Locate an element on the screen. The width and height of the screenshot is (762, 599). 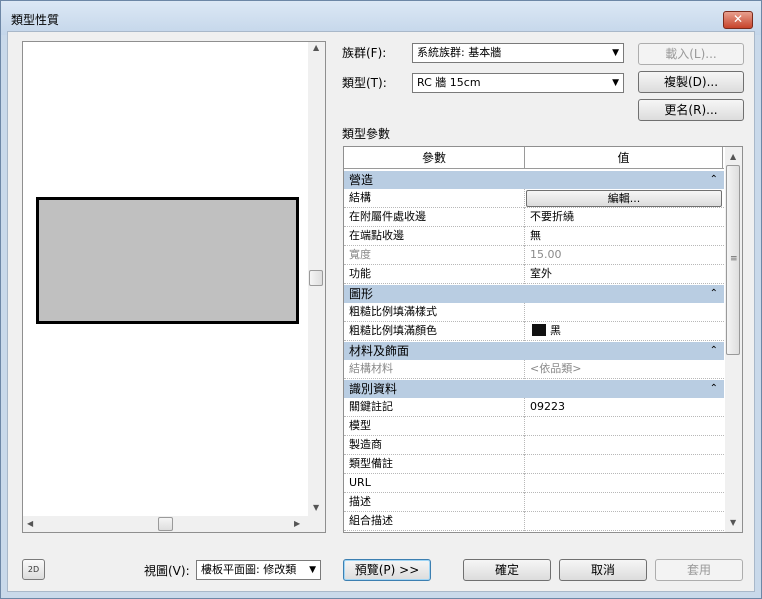
group-name: 圖形 is located at coordinates (361, 294).